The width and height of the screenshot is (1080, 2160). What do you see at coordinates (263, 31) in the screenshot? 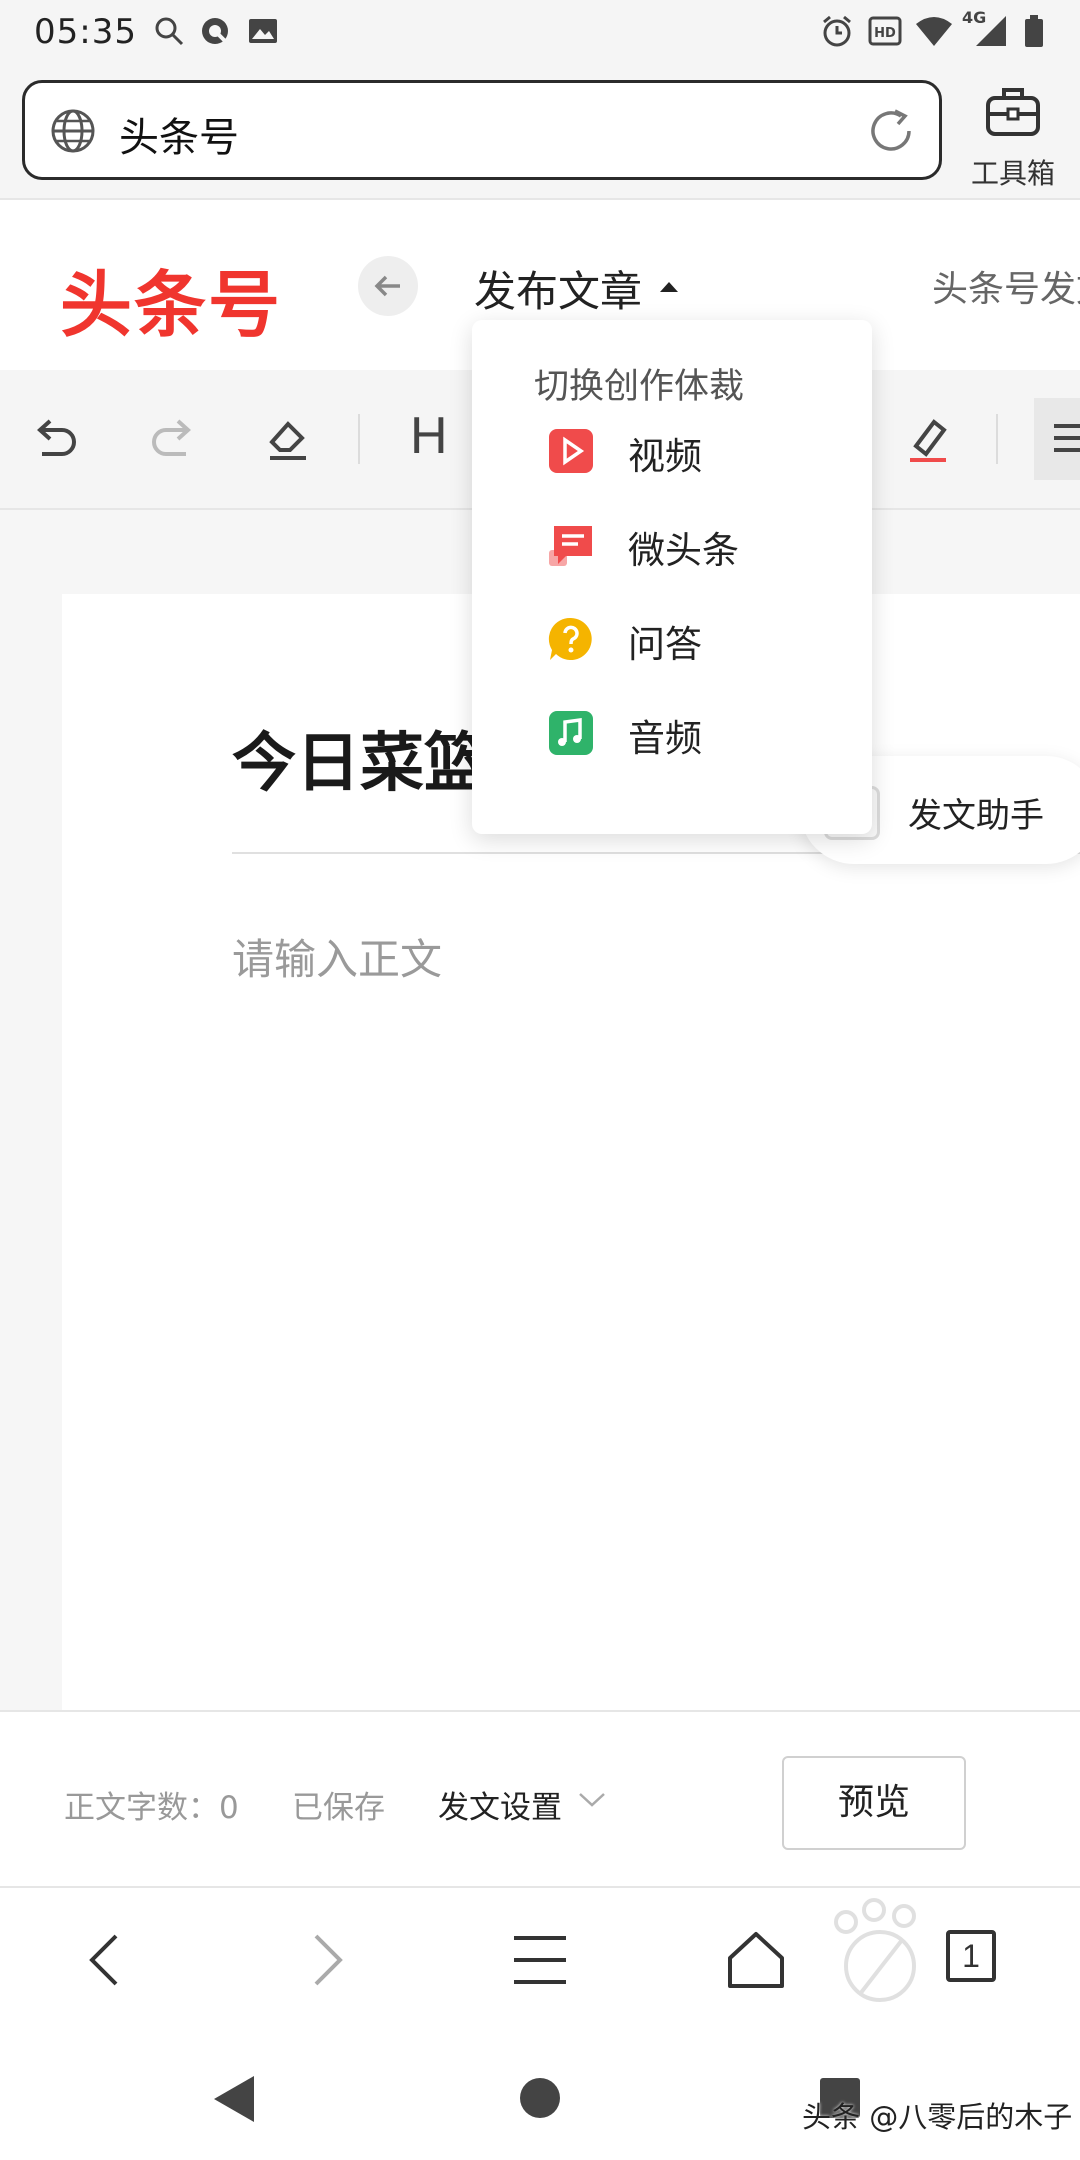
I see `image-icon` at bounding box center [263, 31].